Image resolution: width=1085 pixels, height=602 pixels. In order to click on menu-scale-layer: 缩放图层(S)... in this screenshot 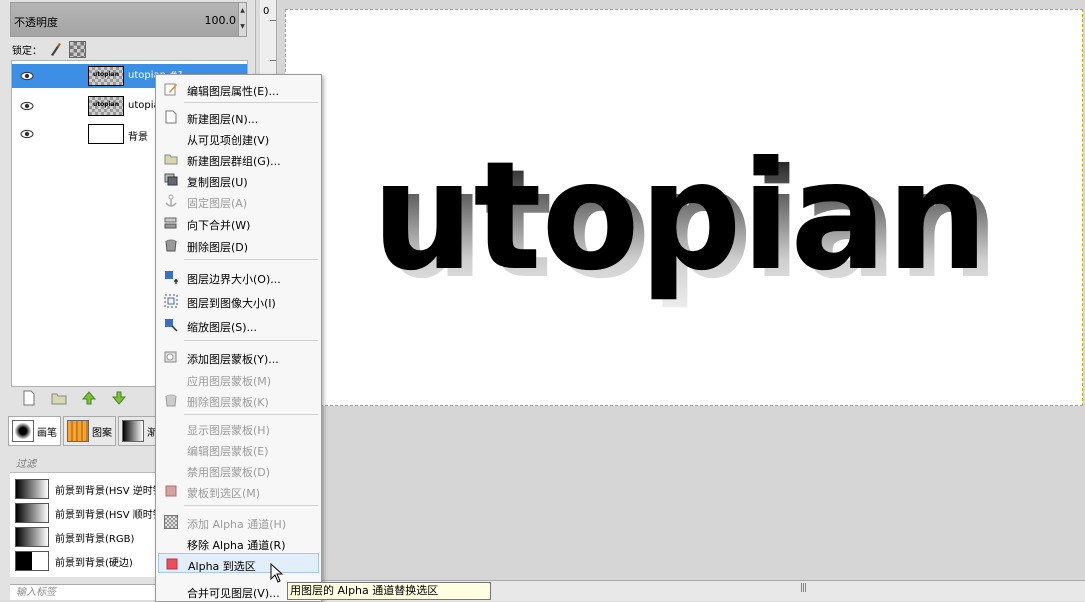, I will do `click(238, 325)`.